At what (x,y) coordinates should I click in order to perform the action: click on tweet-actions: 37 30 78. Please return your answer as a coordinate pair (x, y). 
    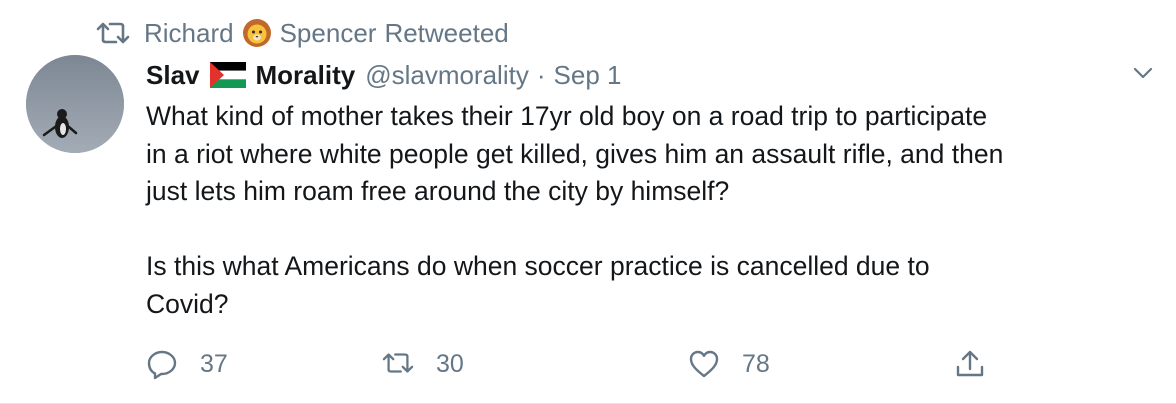
    Looking at the image, I should click on (576, 364).